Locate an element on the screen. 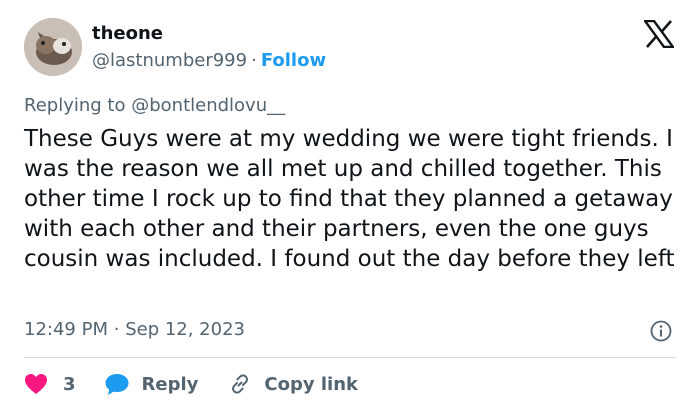 The height and width of the screenshot is (410, 700). reply-button: Reply is located at coordinates (151, 384).